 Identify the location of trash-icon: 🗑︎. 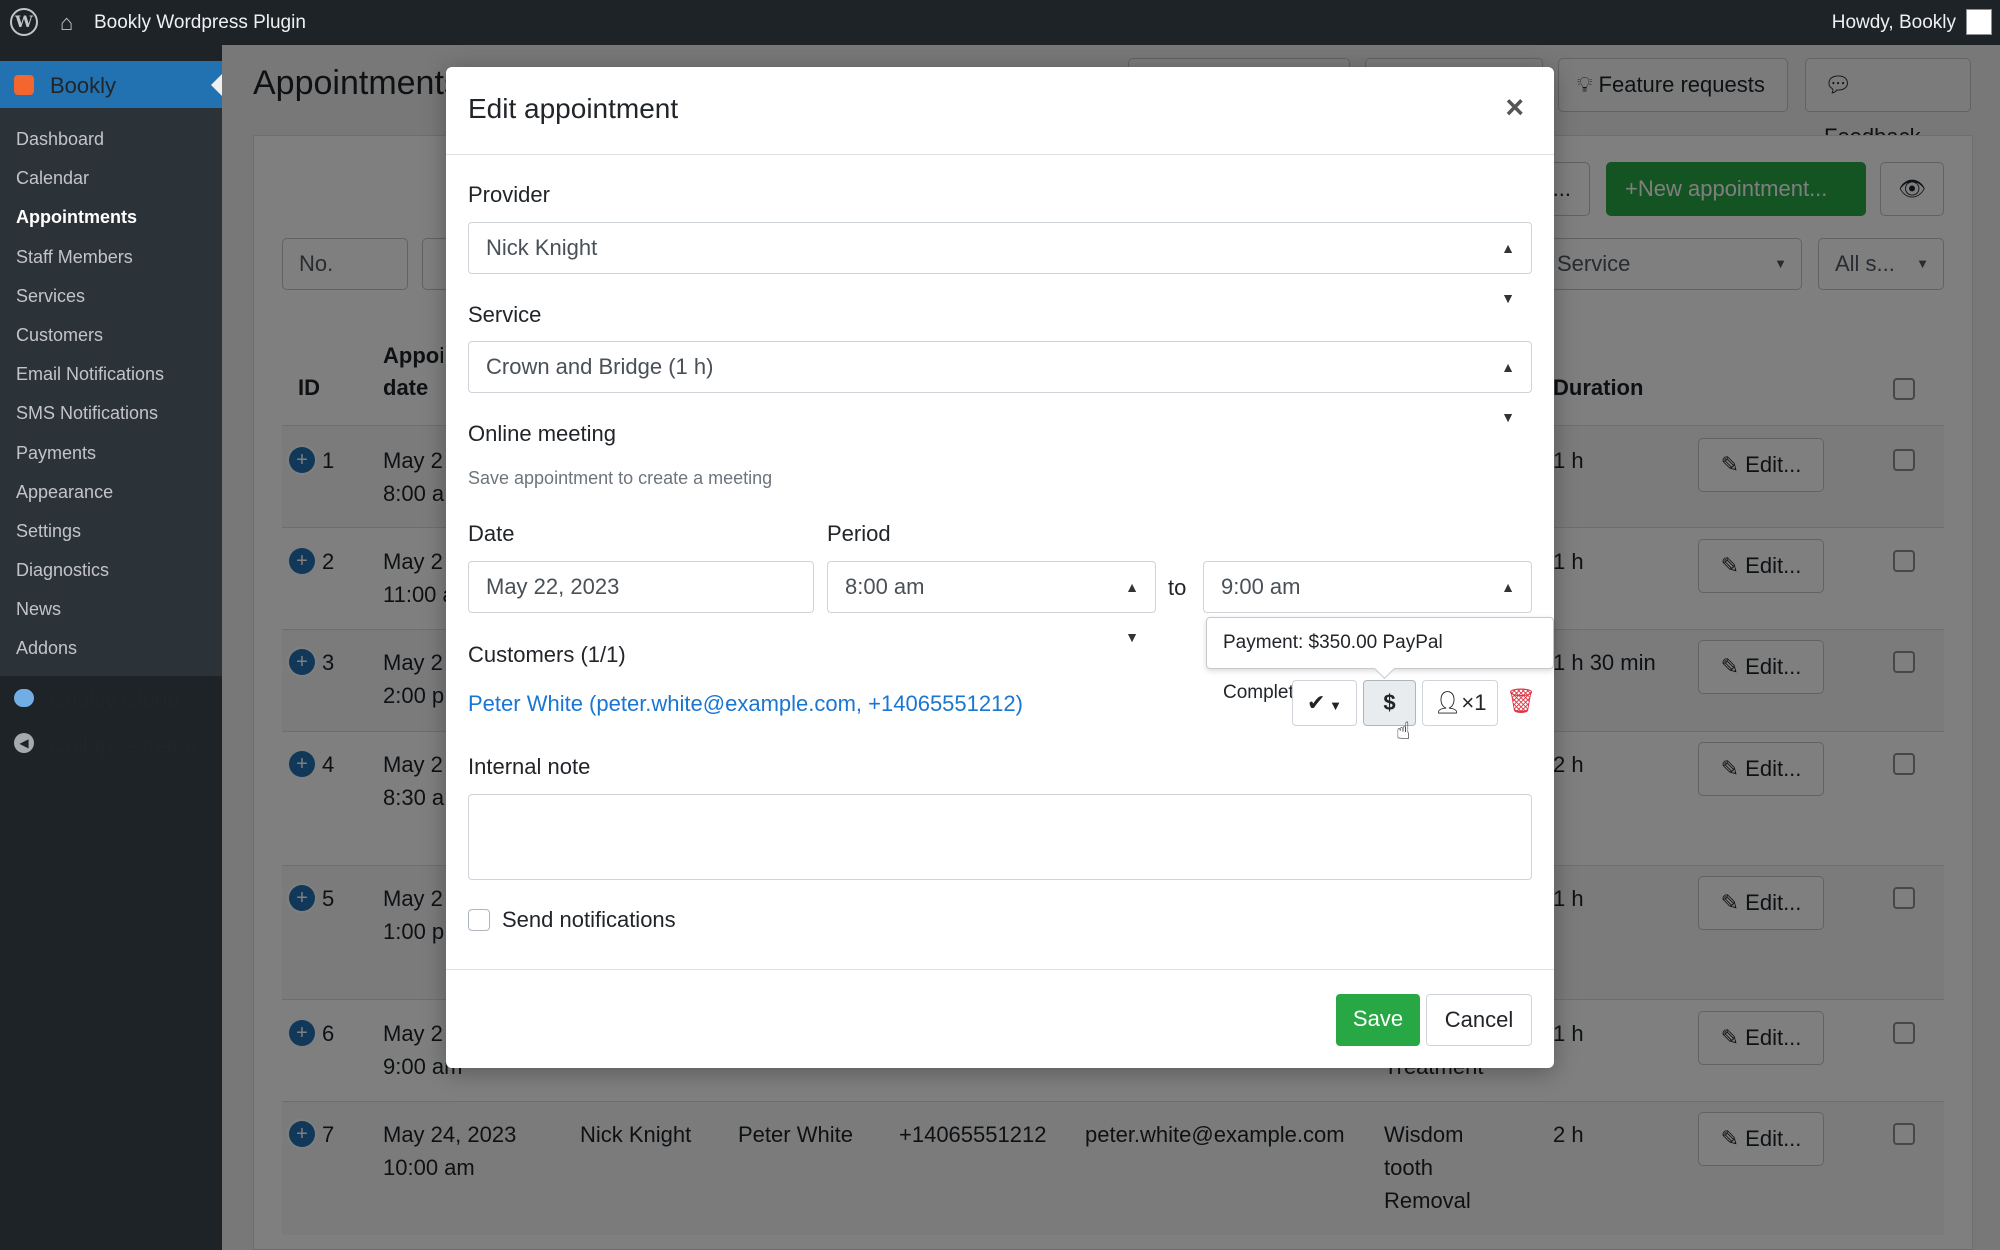
(1521, 701).